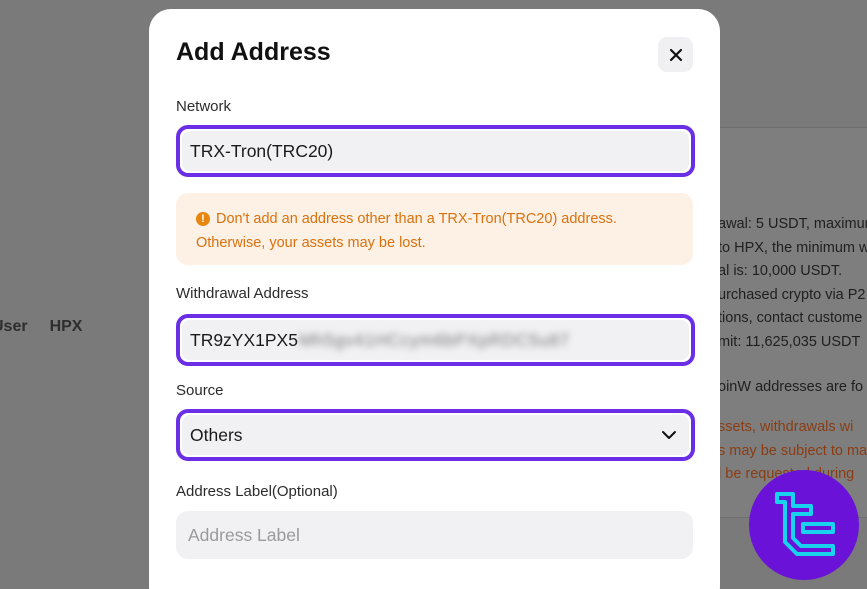  Describe the element at coordinates (789, 341) in the screenshot. I see `background-info-line: mit: 11,625,035 USDT` at that location.